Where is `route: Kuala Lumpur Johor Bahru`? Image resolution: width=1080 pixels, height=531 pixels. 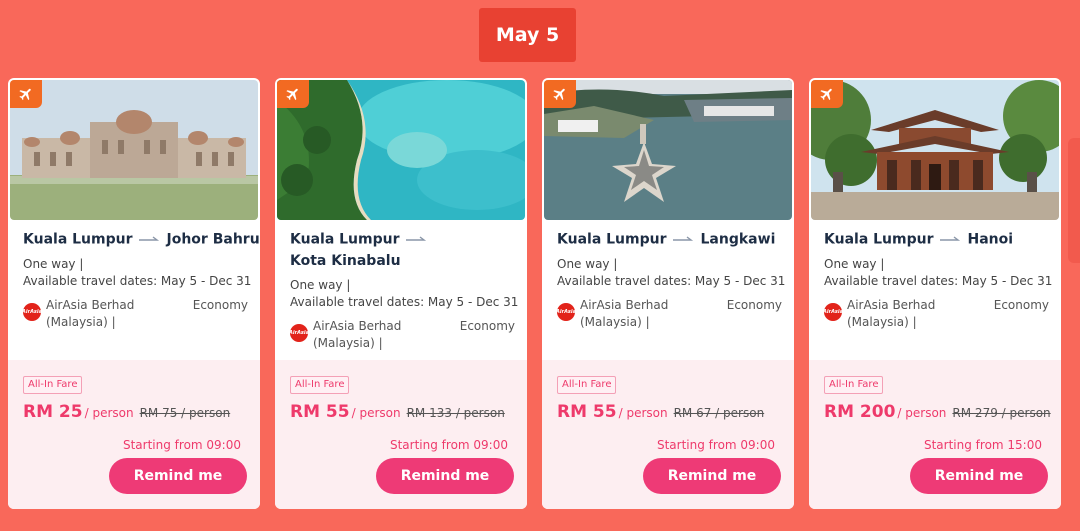 route: Kuala Lumpur Johor Bahru is located at coordinates (141, 240).